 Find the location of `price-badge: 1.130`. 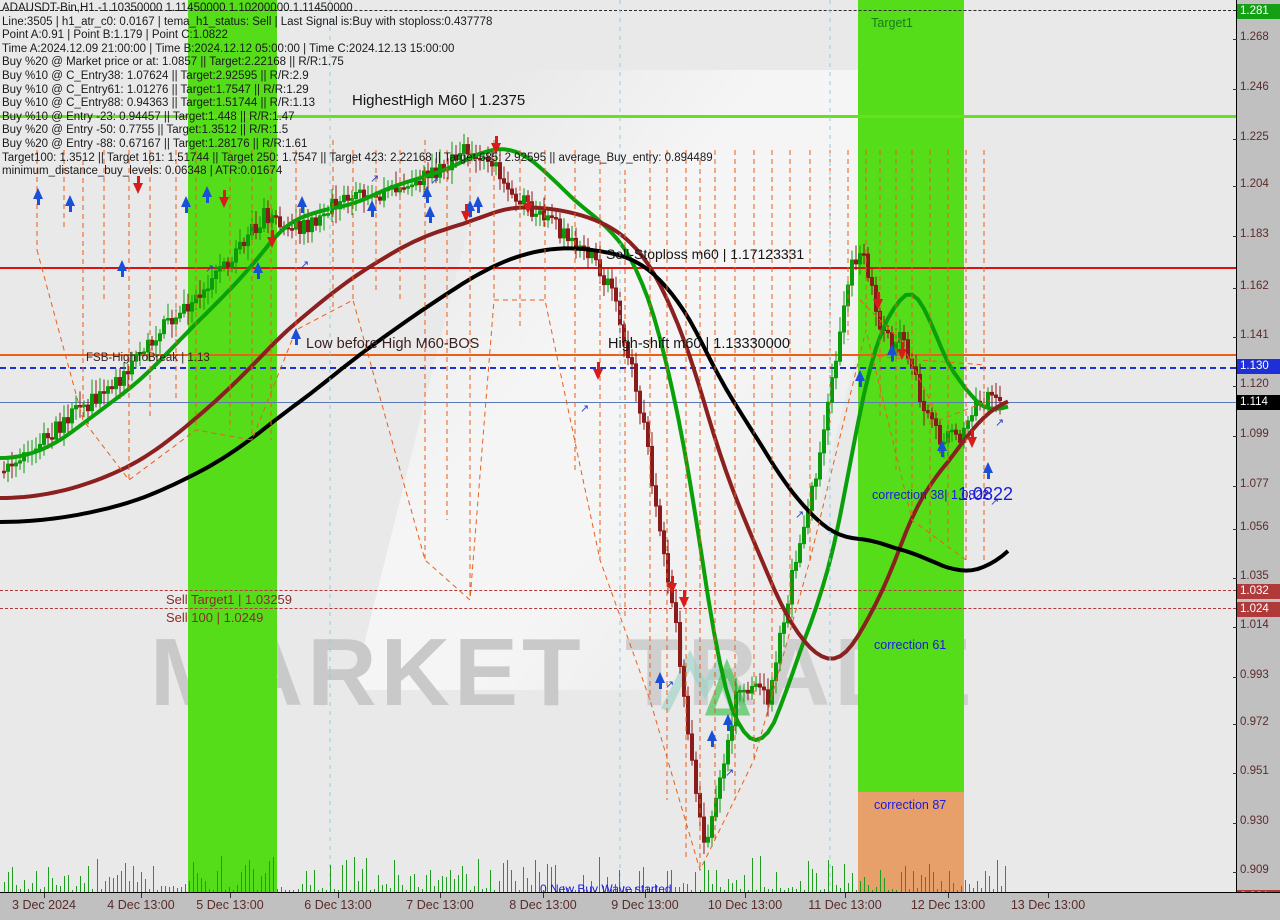

price-badge: 1.130 is located at coordinates (1258, 366).